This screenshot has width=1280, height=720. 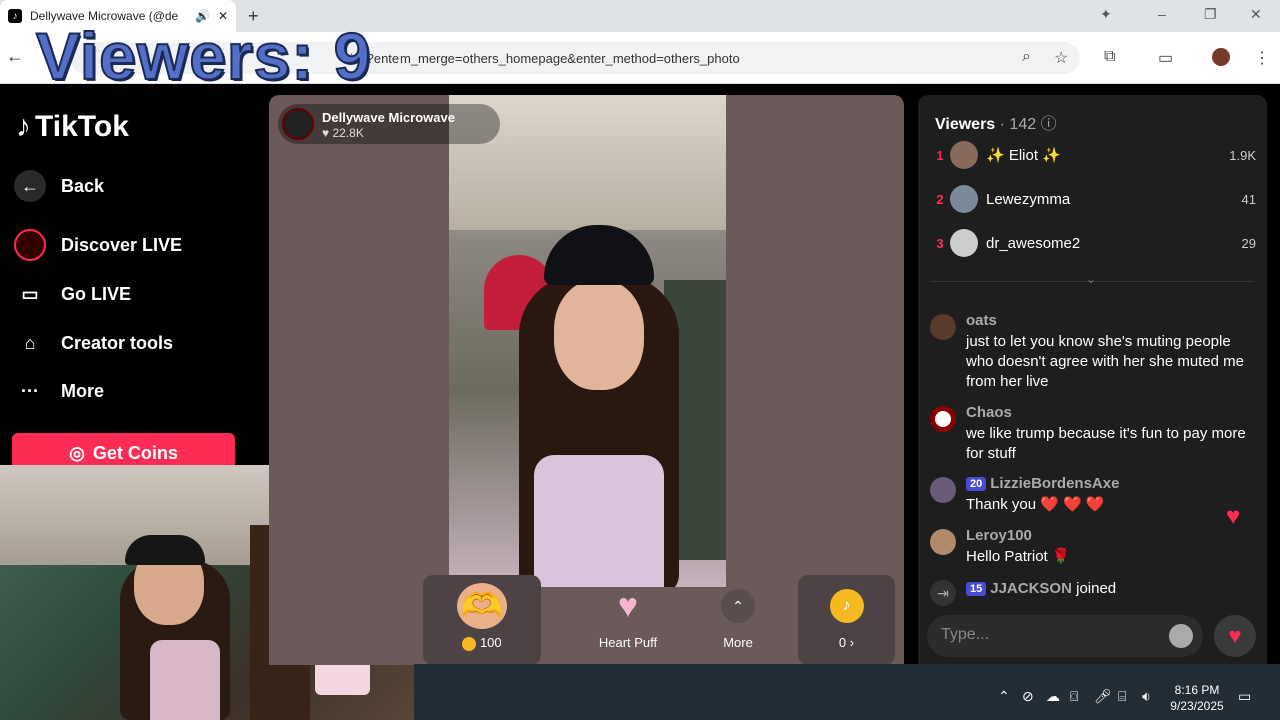 What do you see at coordinates (1248, 199) in the screenshot?
I see `viewer-score: 41` at bounding box center [1248, 199].